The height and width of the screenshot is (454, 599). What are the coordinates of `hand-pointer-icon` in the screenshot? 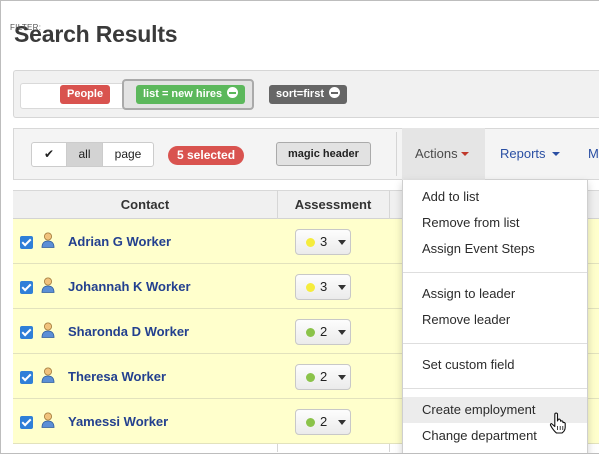 It's located at (557, 423).